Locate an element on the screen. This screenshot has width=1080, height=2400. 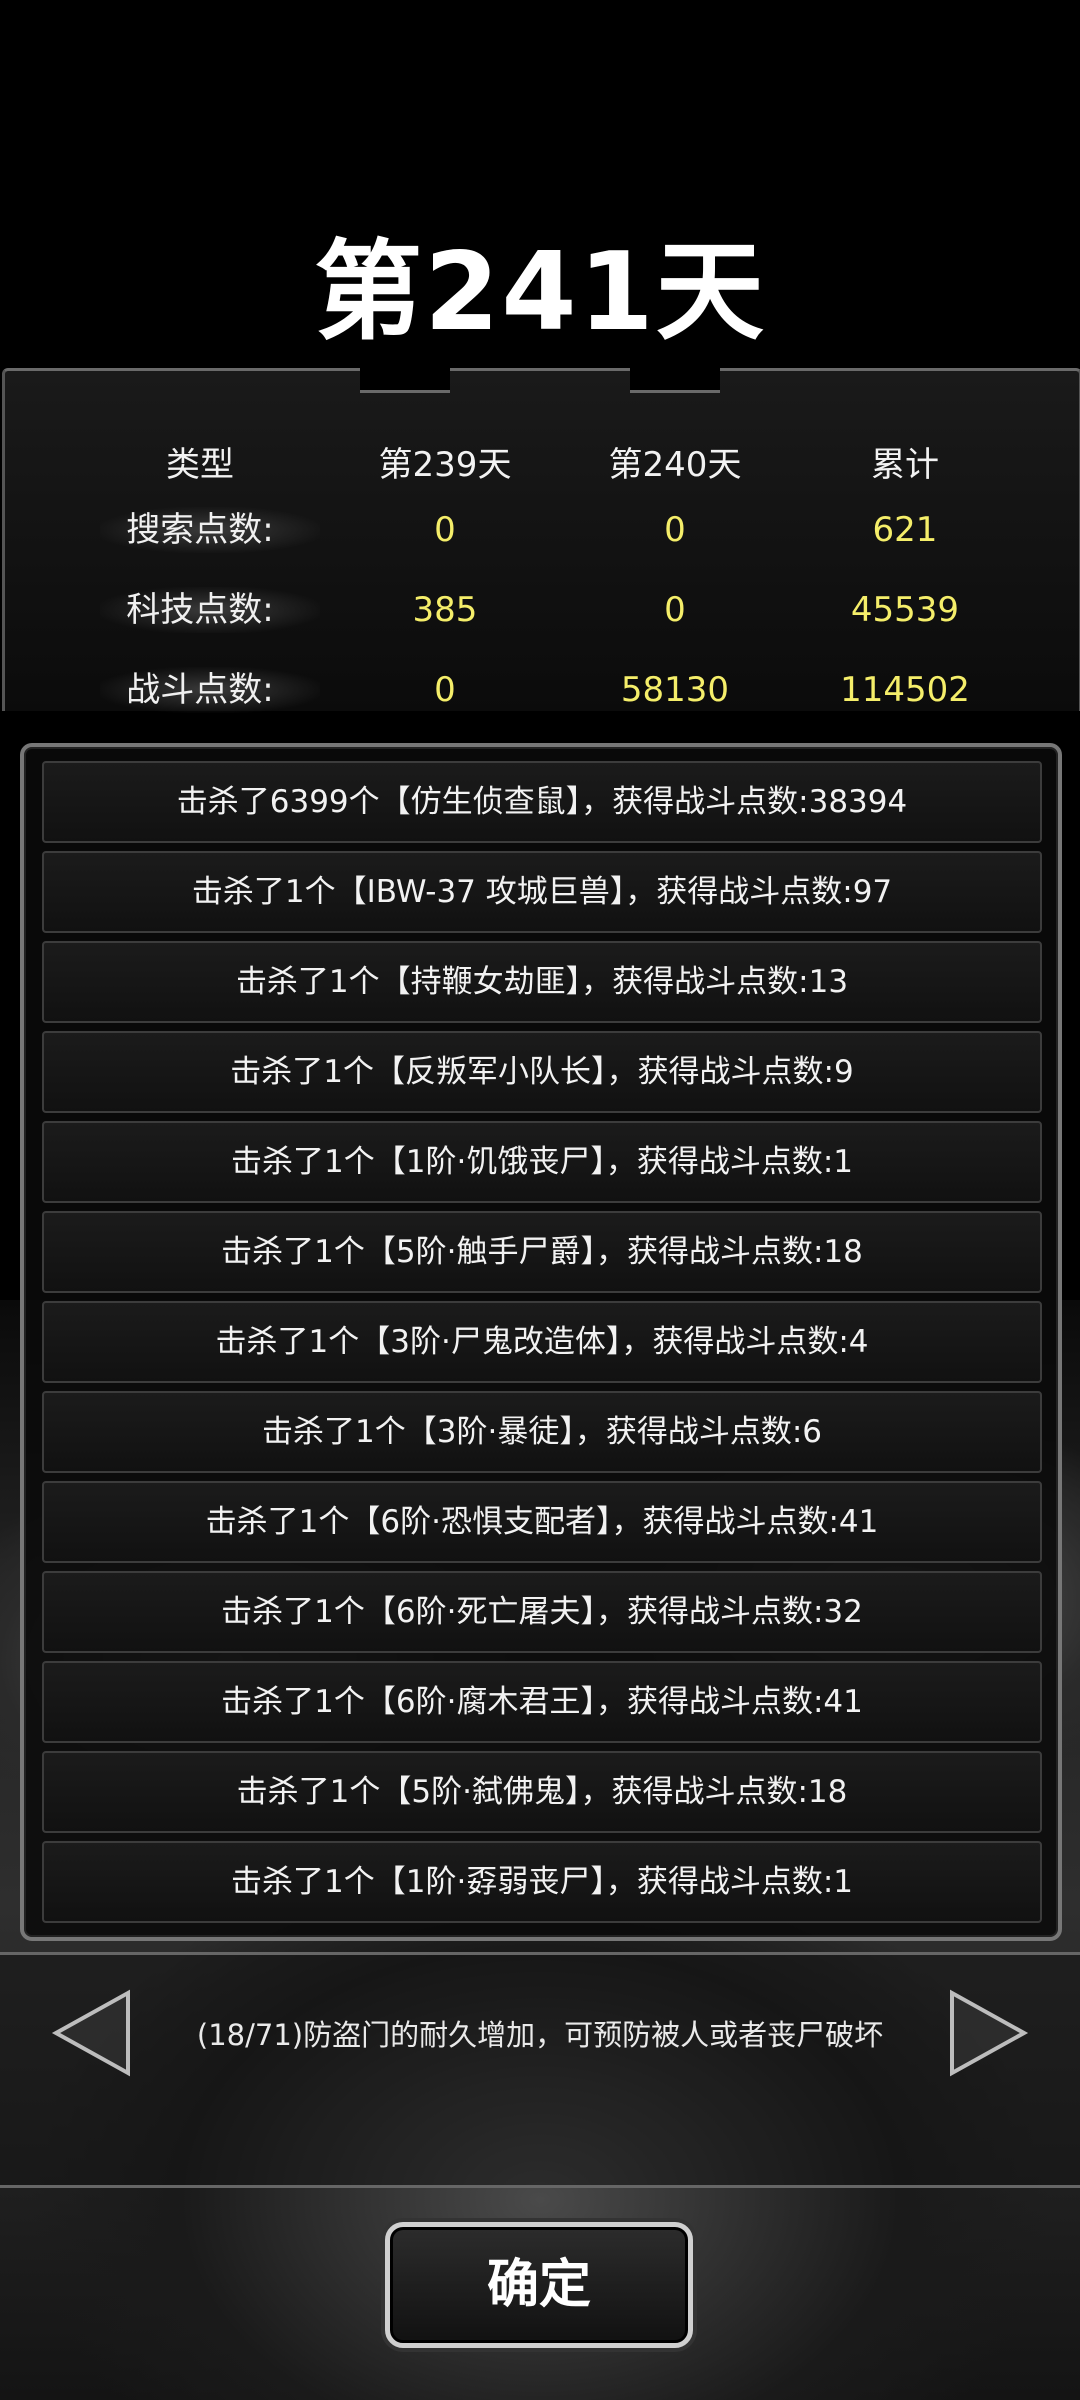
list-item: 击杀了1个【5阶·触手尸爵】，获得战斗点数:18 is located at coordinates (542, 1252).